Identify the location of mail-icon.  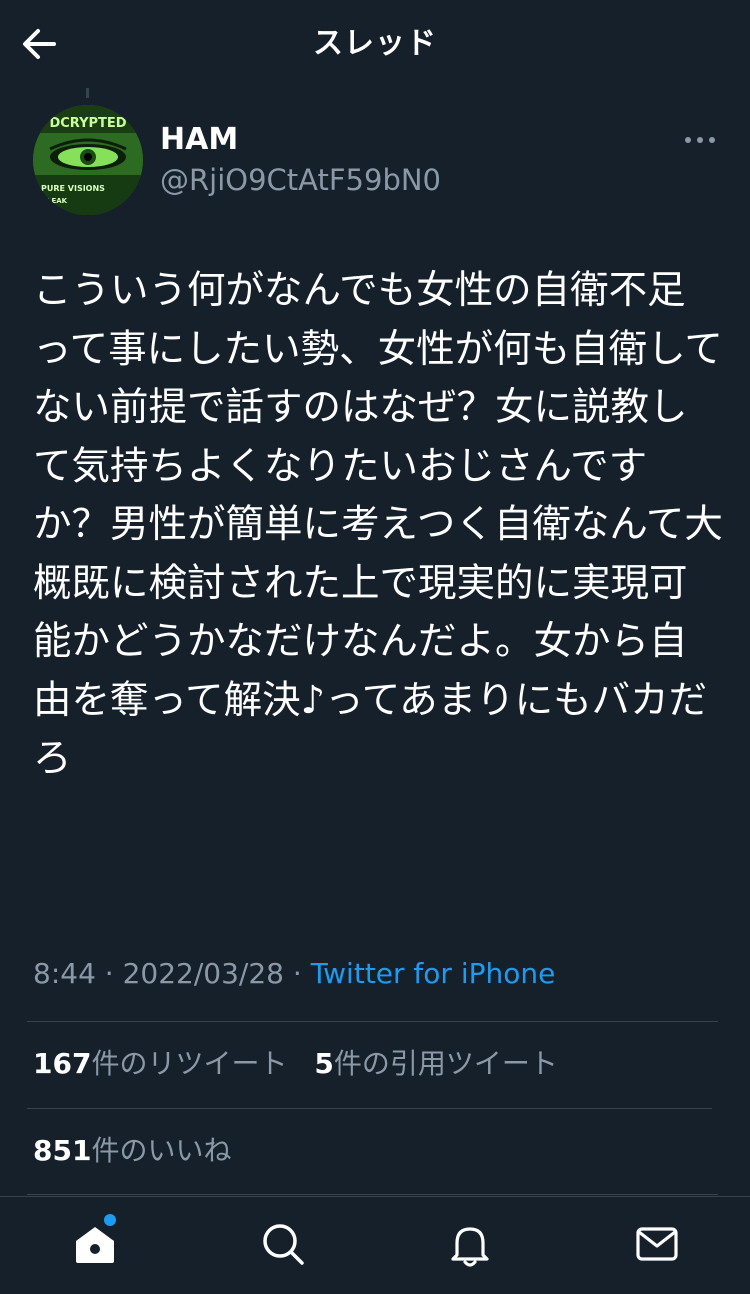
(657, 1244).